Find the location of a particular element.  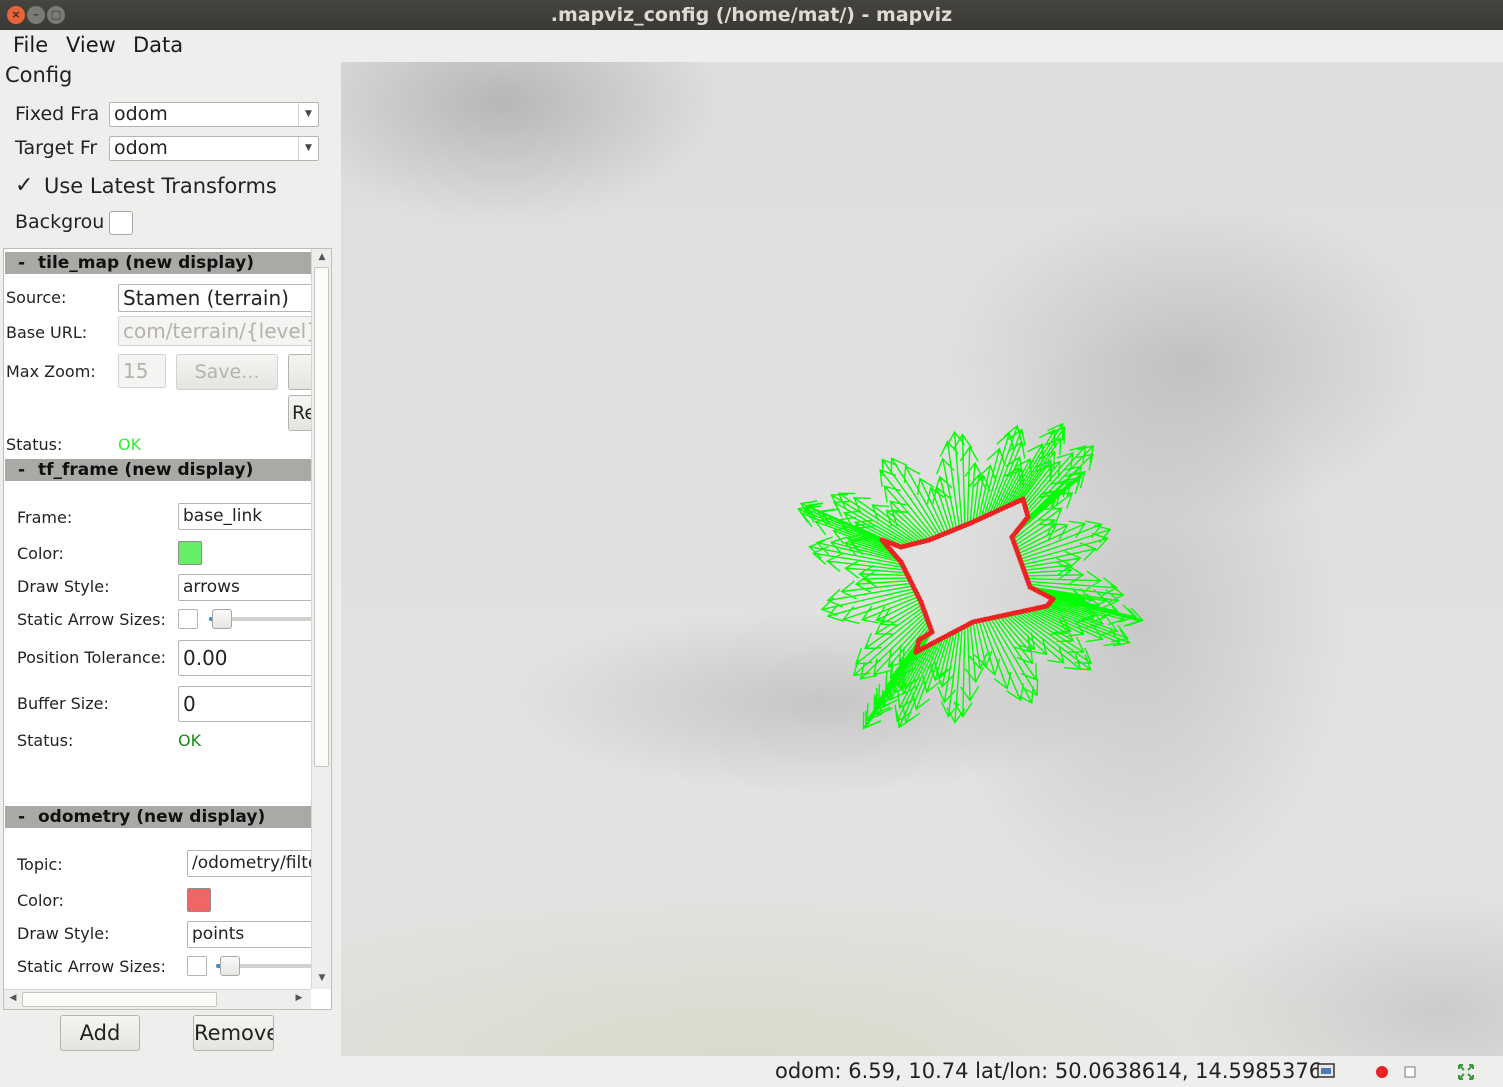

target-frame-combo: odom ▼ is located at coordinates (214, 148).